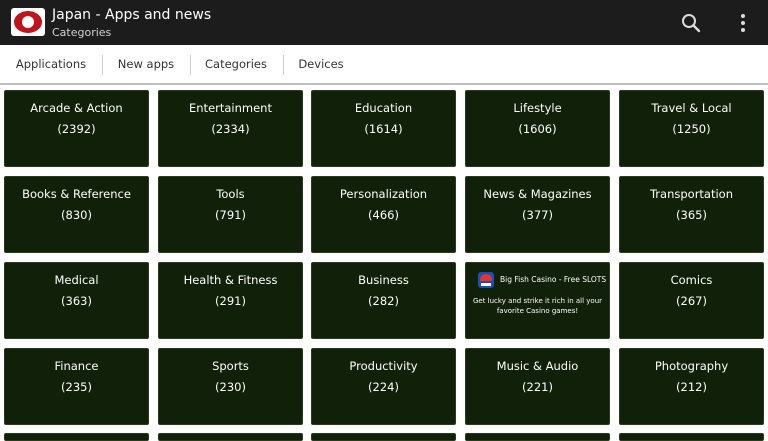 The width and height of the screenshot is (768, 441). I want to click on category-name: Sports, so click(230, 366).